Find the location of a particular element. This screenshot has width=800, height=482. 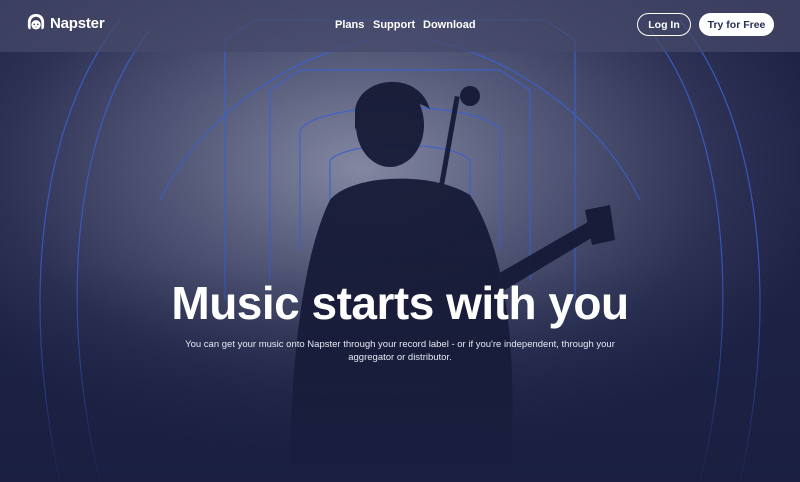

nav-link-download: Download is located at coordinates (449, 25).